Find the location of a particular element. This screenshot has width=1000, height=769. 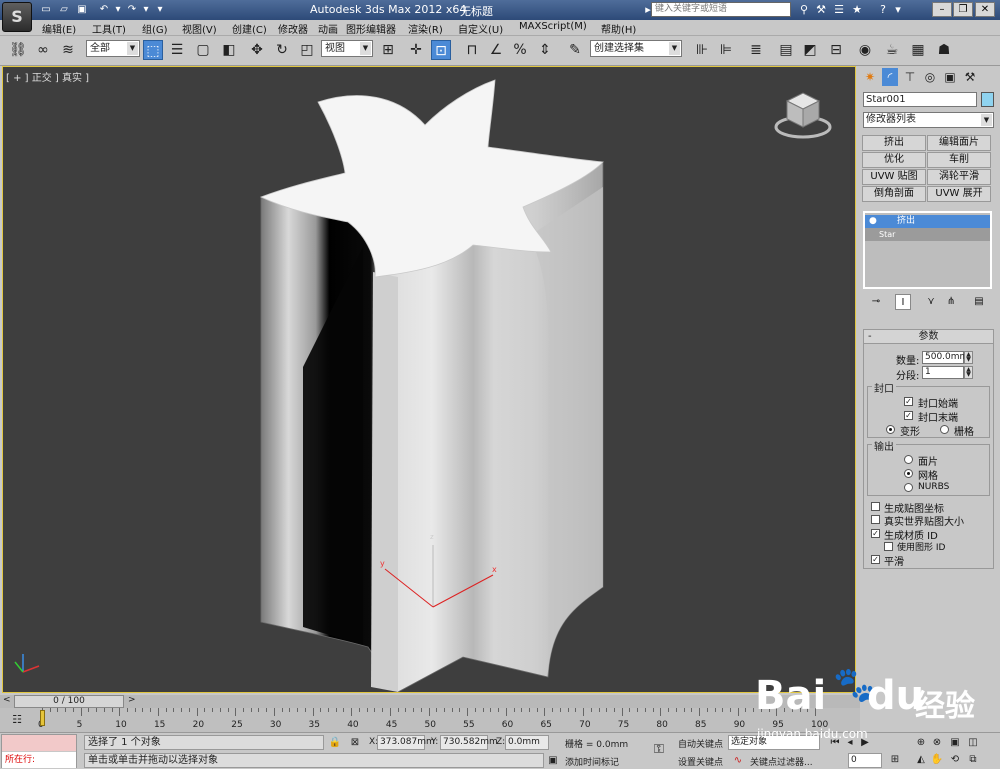

zoom-icon: ⊕ is located at coordinates (921, 743).